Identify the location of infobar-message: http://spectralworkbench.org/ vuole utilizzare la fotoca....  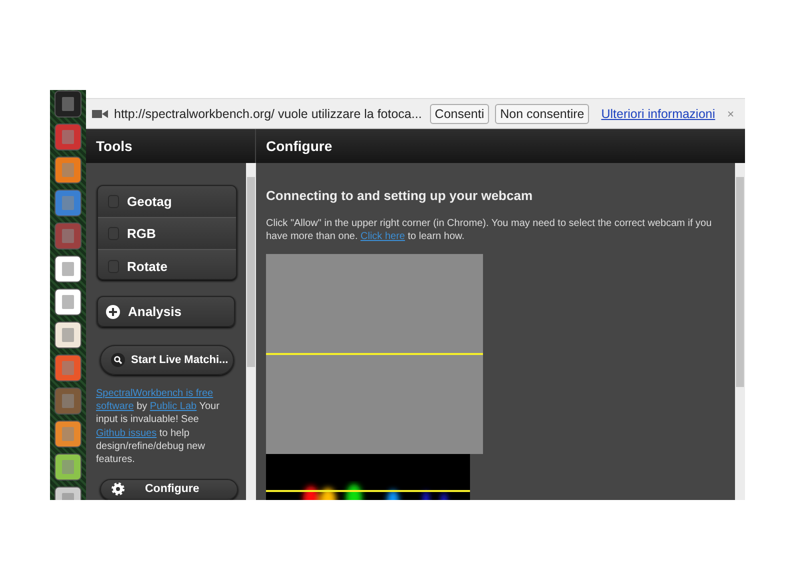
(268, 113).